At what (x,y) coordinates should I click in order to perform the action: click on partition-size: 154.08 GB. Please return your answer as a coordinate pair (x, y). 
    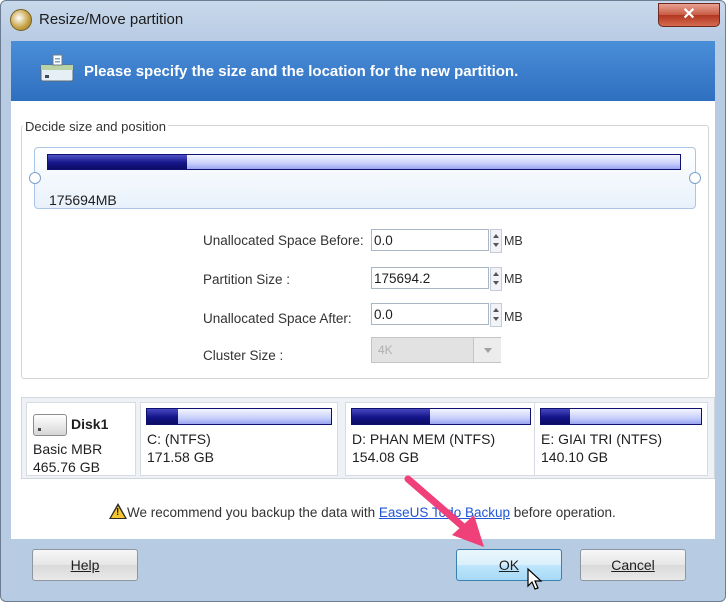
    Looking at the image, I should click on (385, 457).